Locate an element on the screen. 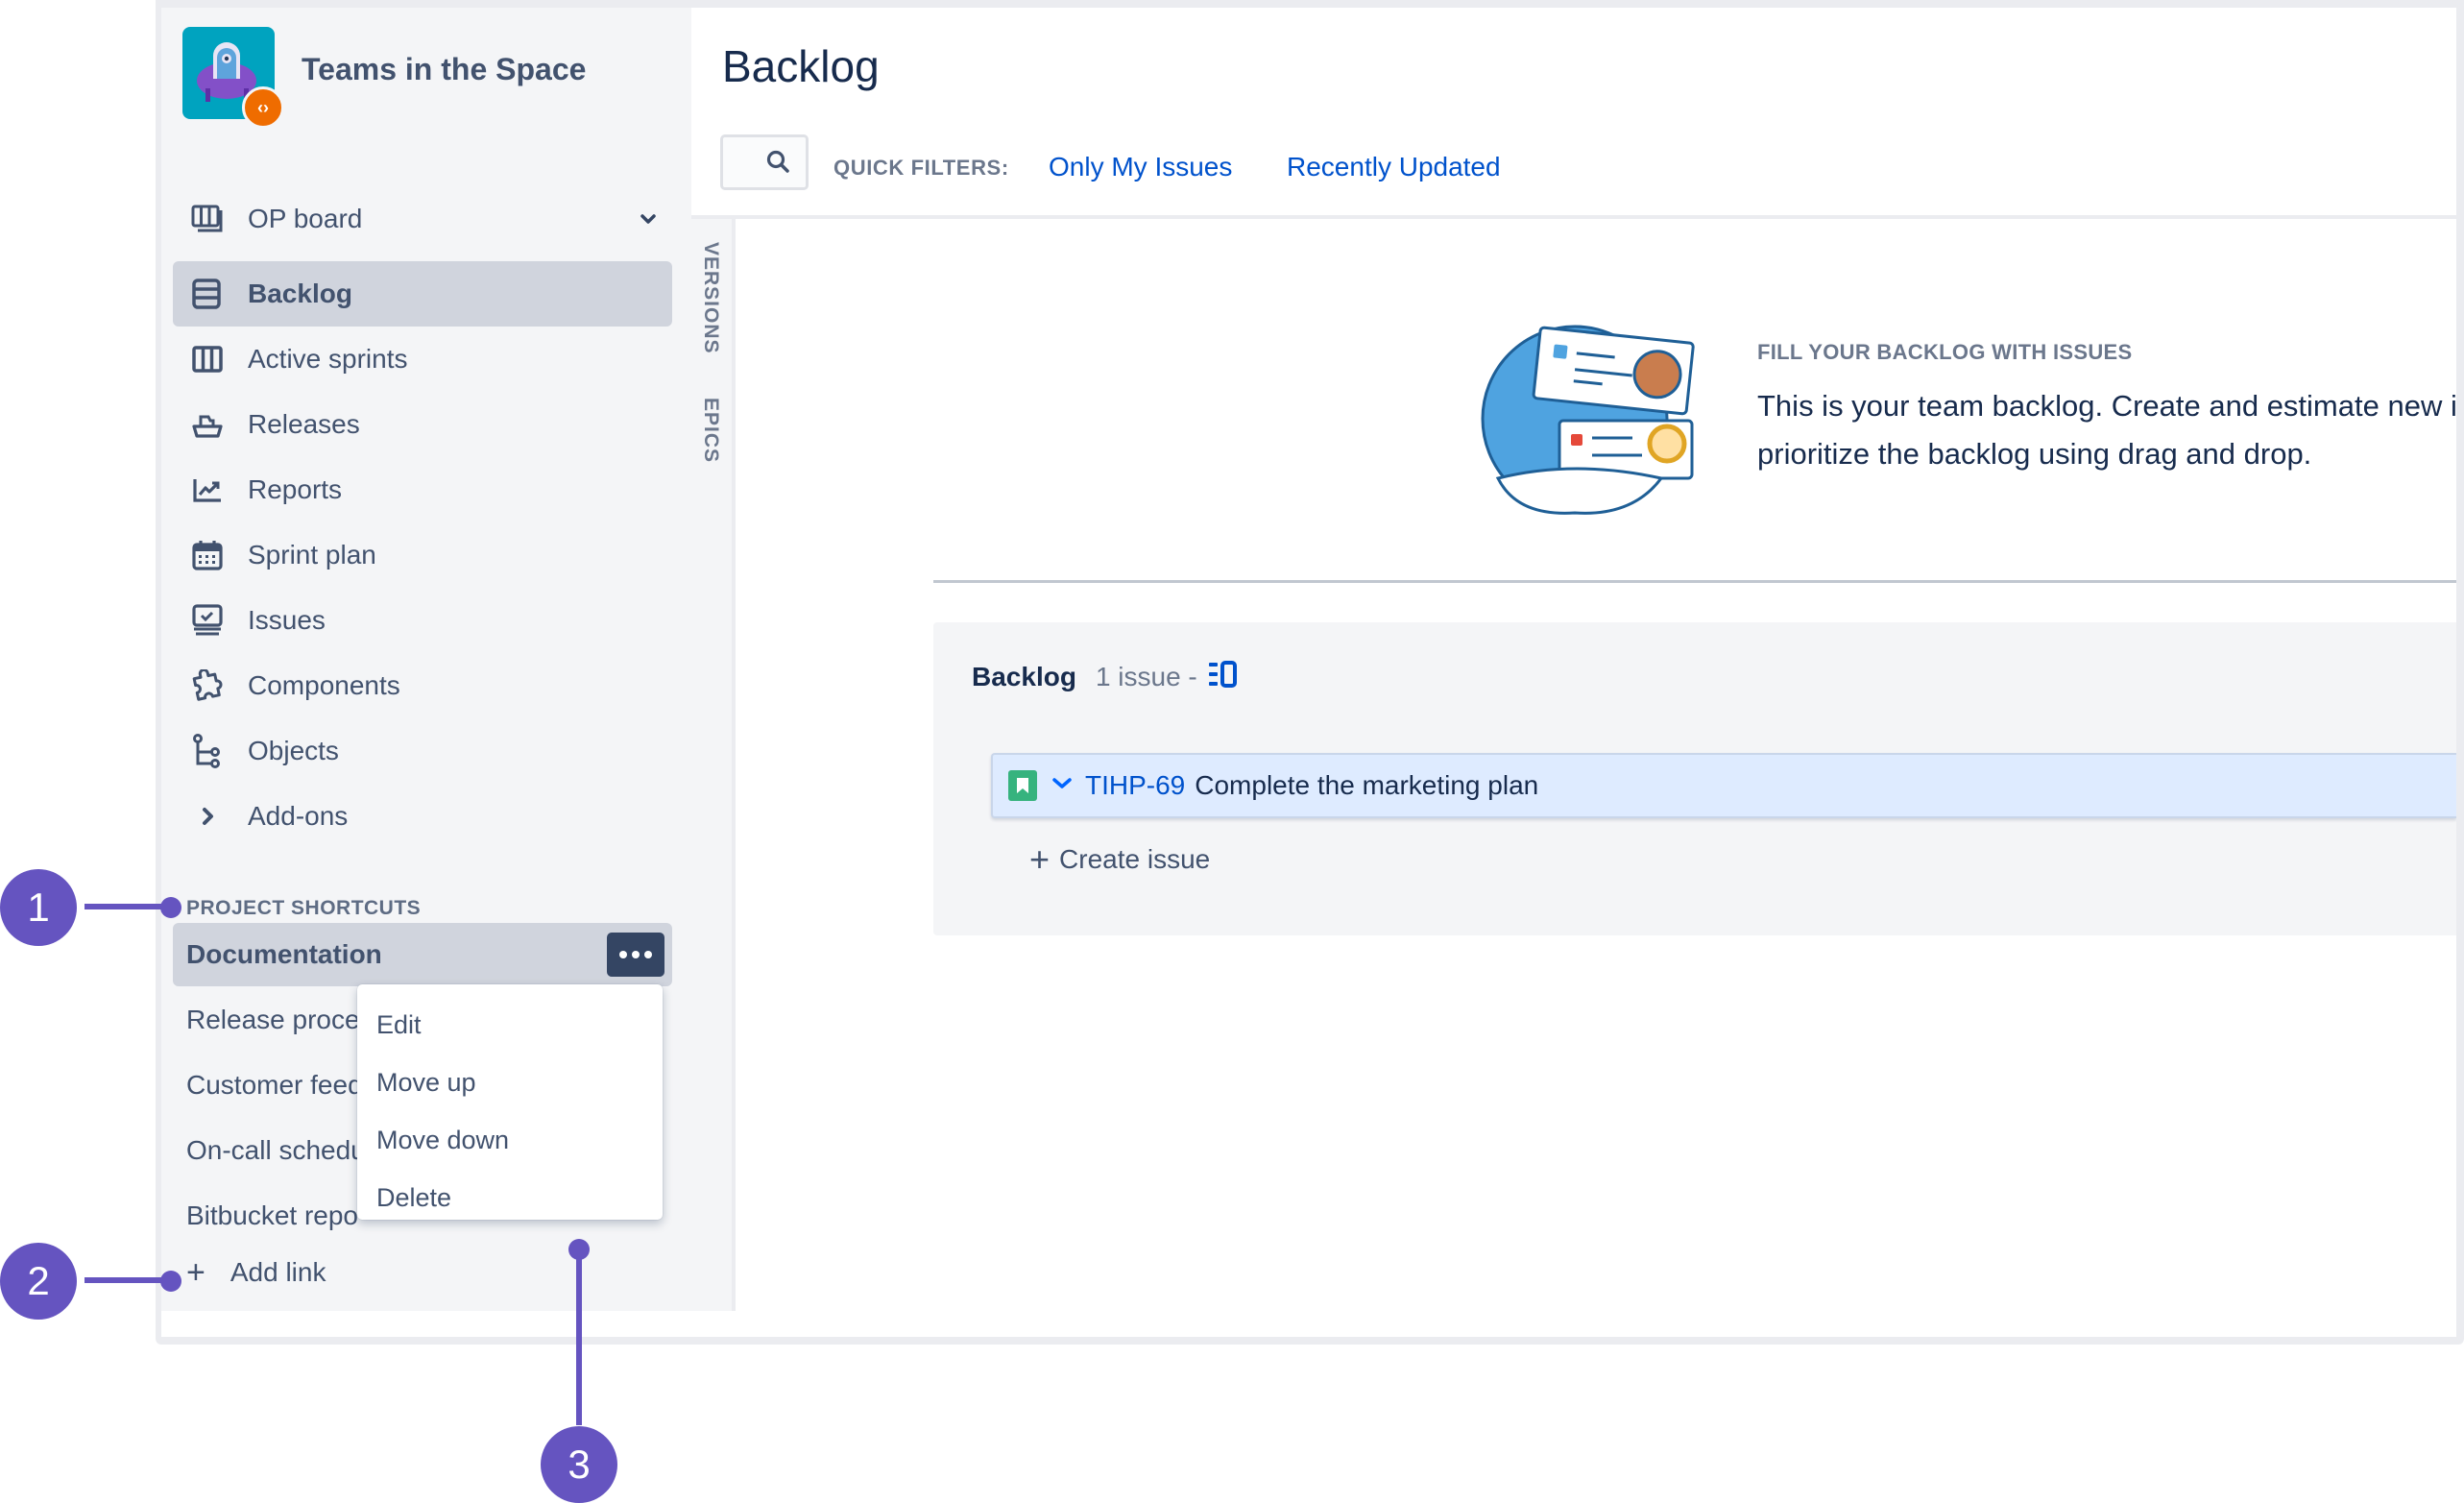  more-actions-button is located at coordinates (635, 955).